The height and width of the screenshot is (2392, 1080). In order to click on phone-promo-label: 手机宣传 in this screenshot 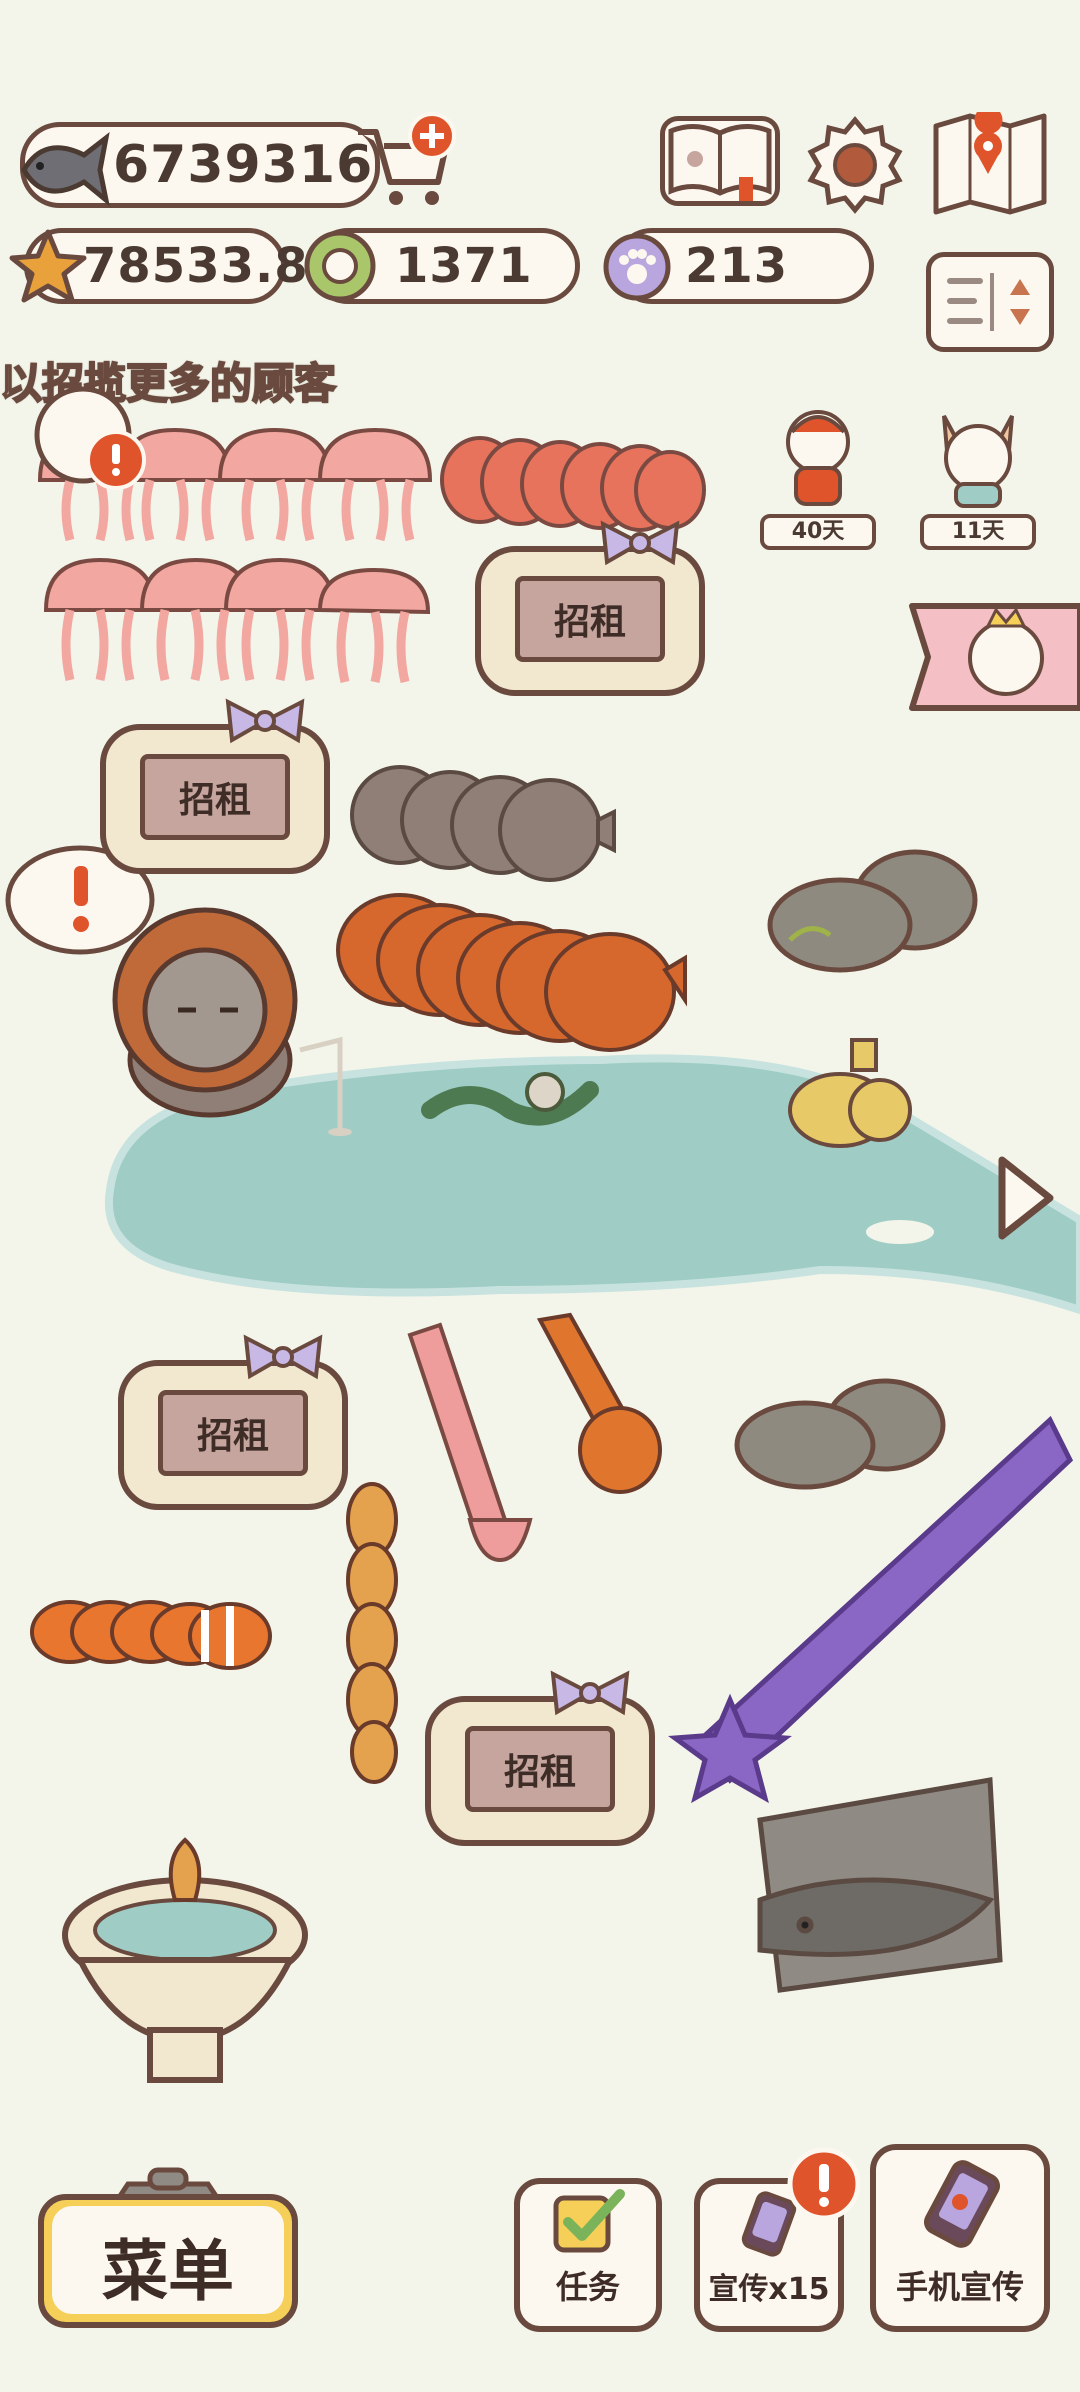, I will do `click(959, 2287)`.